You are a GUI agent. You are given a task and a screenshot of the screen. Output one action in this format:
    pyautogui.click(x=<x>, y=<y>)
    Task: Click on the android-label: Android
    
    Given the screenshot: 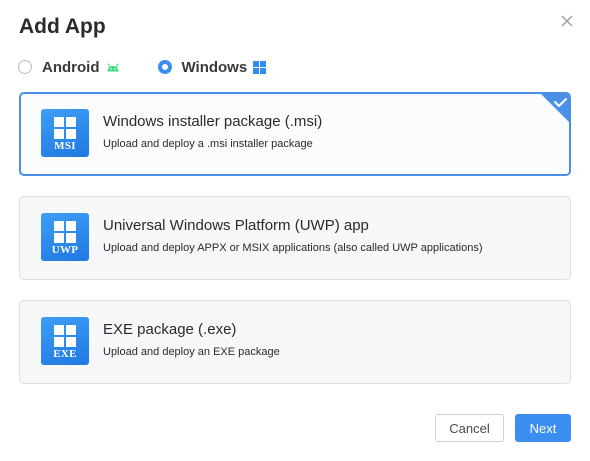 What is the action you would take?
    pyautogui.click(x=71, y=67)
    